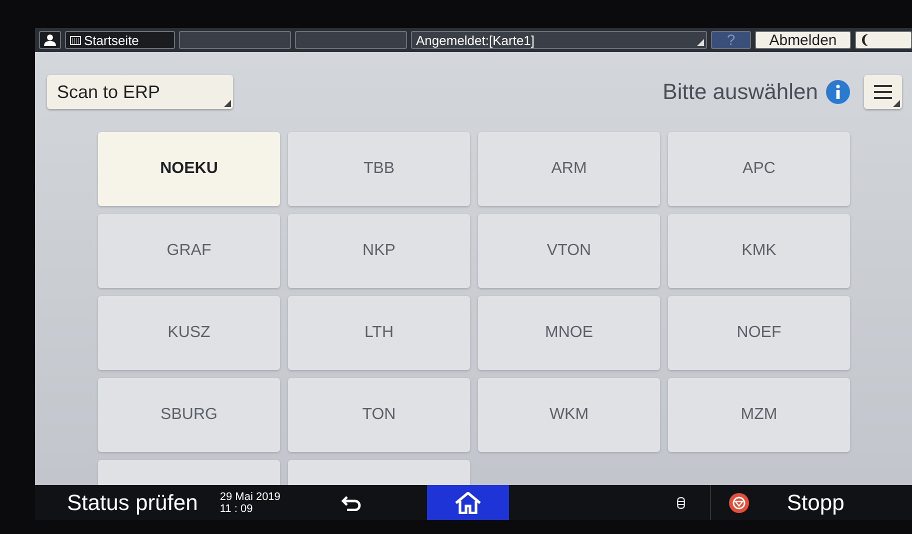  What do you see at coordinates (740, 92) in the screenshot?
I see `prompt-text: Bitte auswählen` at bounding box center [740, 92].